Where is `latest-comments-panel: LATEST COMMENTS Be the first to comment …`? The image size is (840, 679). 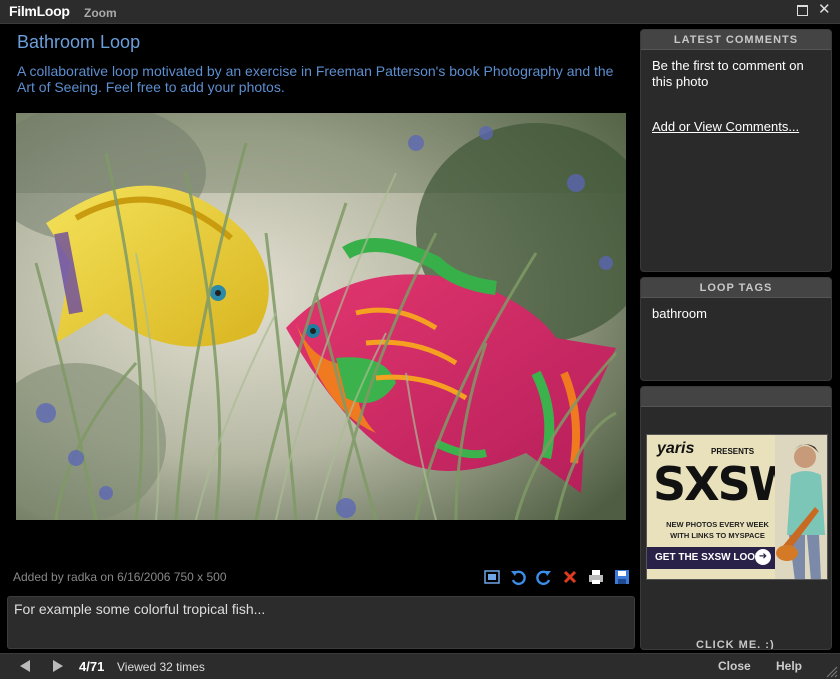
latest-comments-panel: LATEST COMMENTS Be the first to comment … is located at coordinates (736, 150).